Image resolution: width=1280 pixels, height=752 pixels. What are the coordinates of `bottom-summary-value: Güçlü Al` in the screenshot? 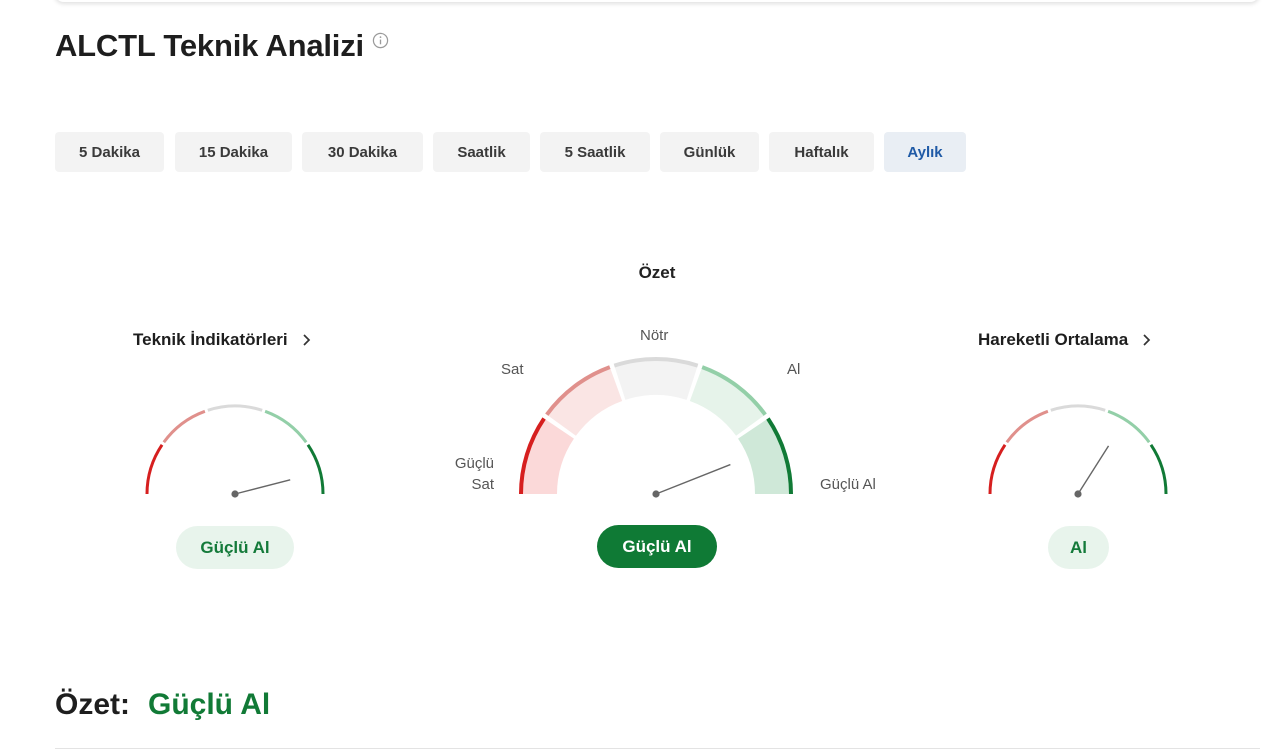 It's located at (209, 704).